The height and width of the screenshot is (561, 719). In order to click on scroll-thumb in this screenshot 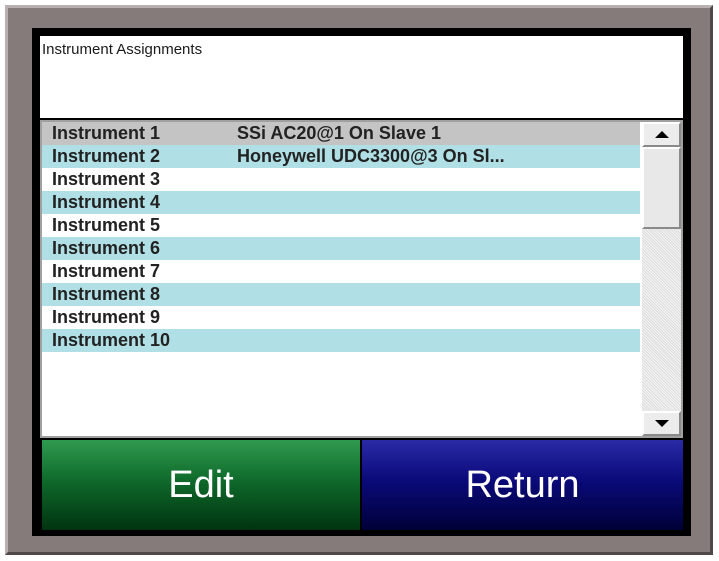, I will do `click(661, 188)`.